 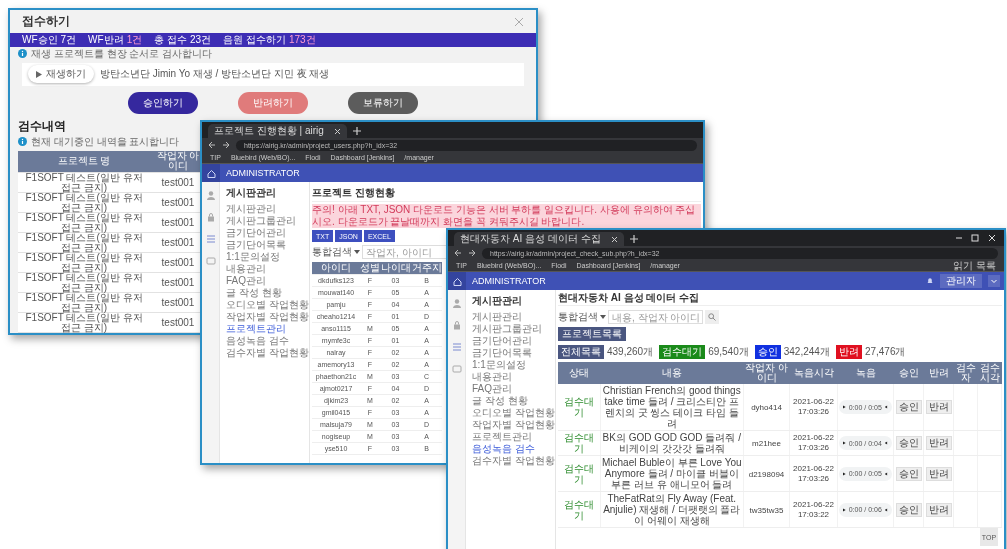 What do you see at coordinates (767, 351) in the screenshot?
I see `status-badge: 승인` at bounding box center [767, 351].